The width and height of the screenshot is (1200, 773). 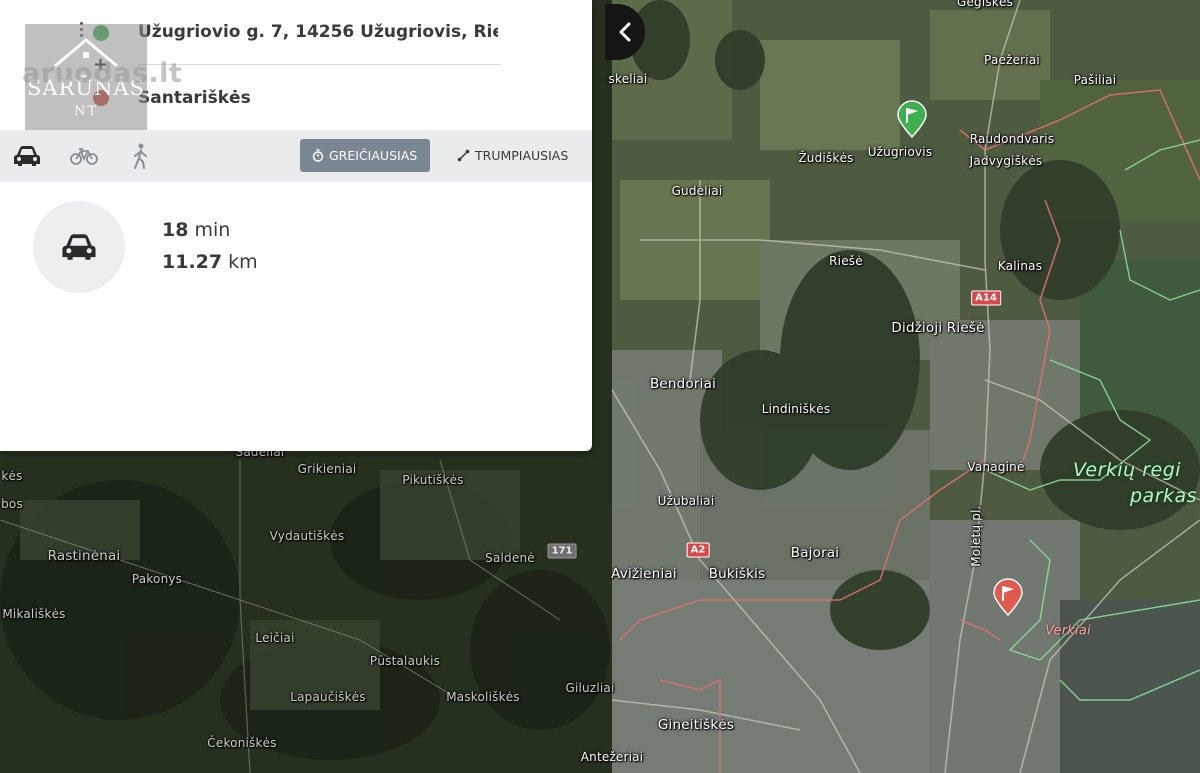 I want to click on route-divider, so click(x=319, y=64).